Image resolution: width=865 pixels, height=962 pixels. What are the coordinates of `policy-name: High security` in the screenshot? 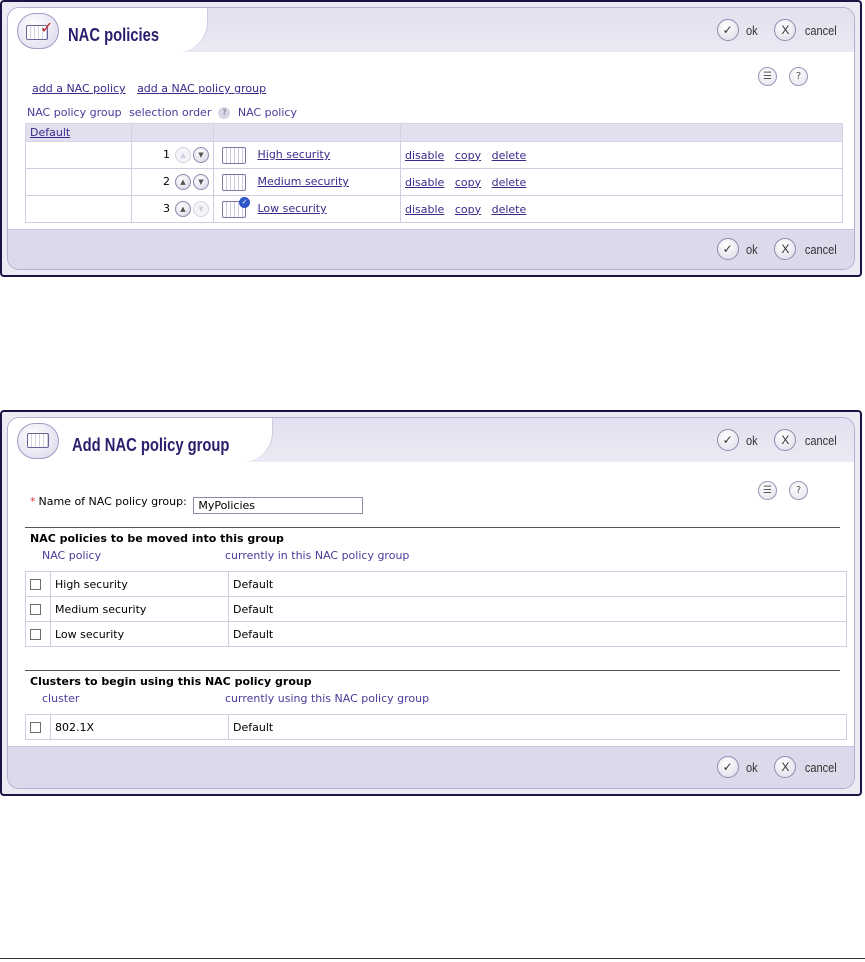 It's located at (139, 584).